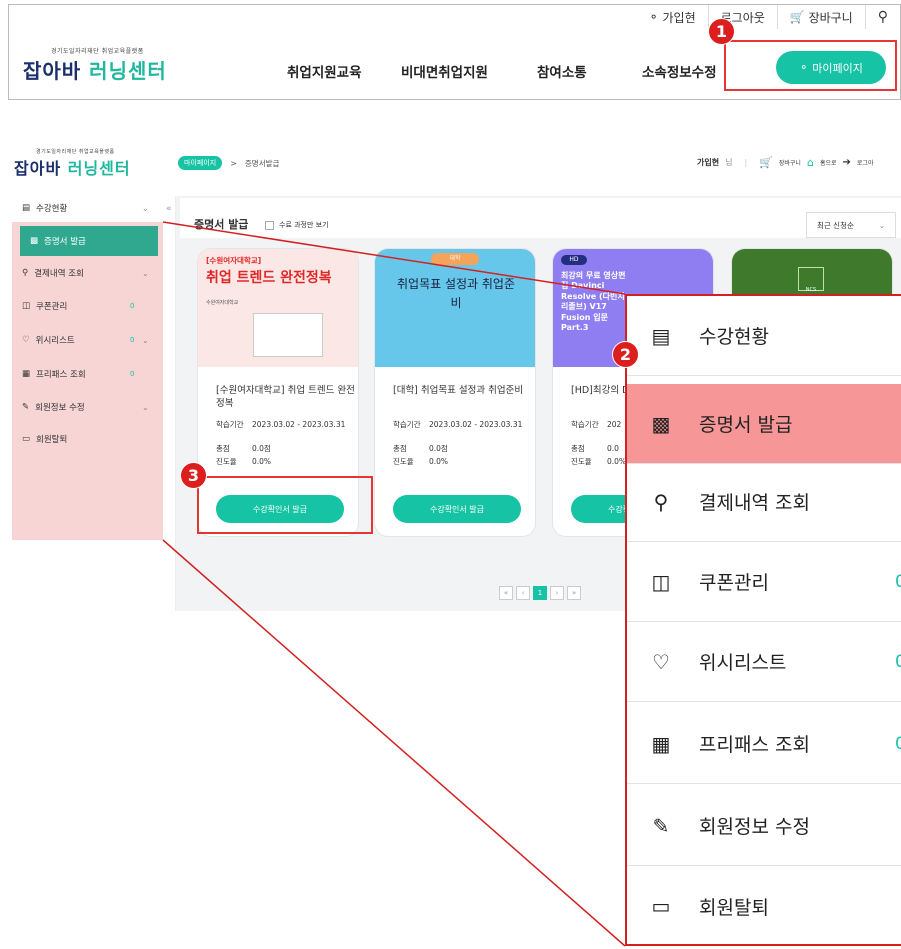 This screenshot has width=901, height=949. Describe the element at coordinates (847, 162) in the screenshot. I see `logout-icon: ➔` at that location.